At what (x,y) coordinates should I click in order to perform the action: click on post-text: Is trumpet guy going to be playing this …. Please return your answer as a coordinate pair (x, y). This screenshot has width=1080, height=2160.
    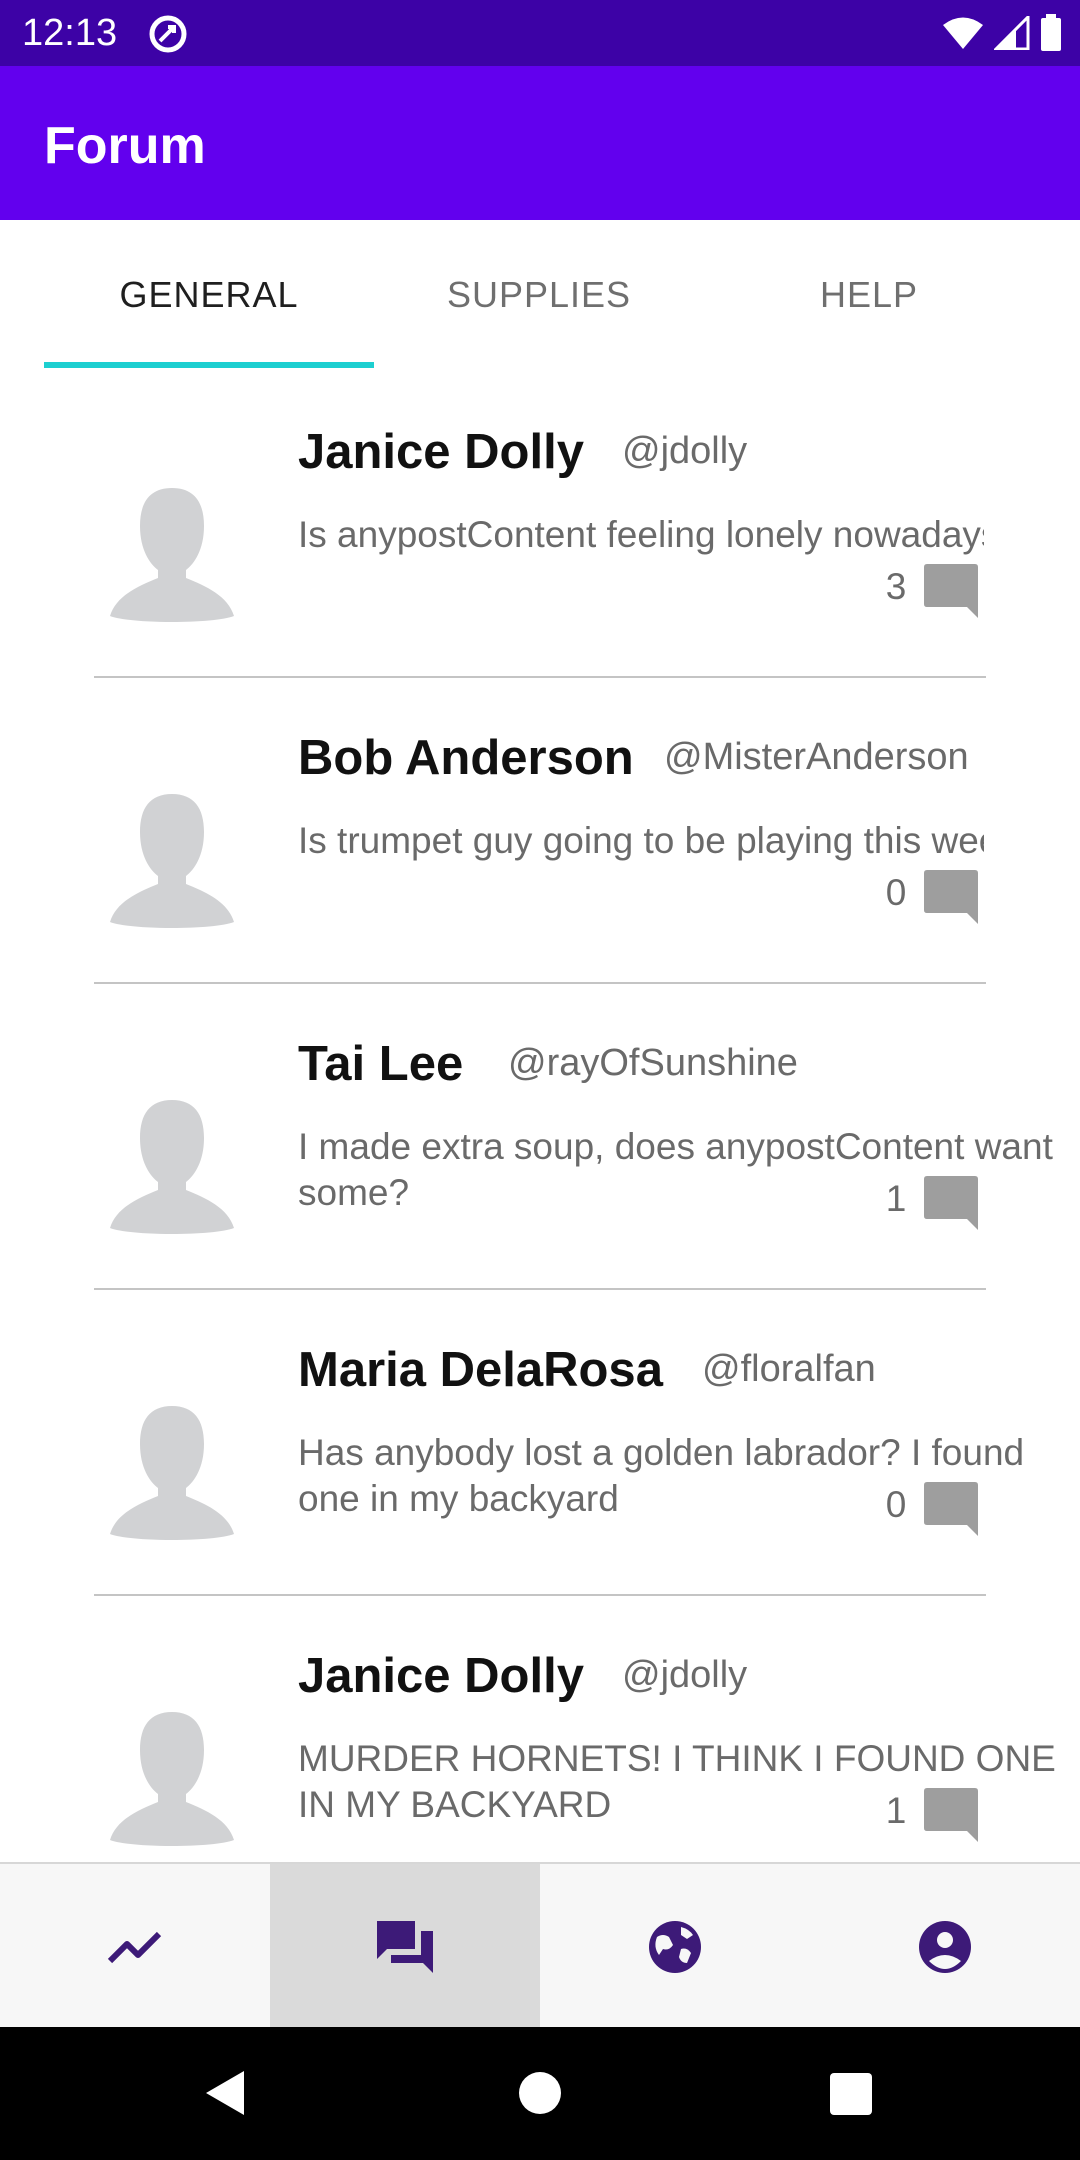
    Looking at the image, I should click on (641, 840).